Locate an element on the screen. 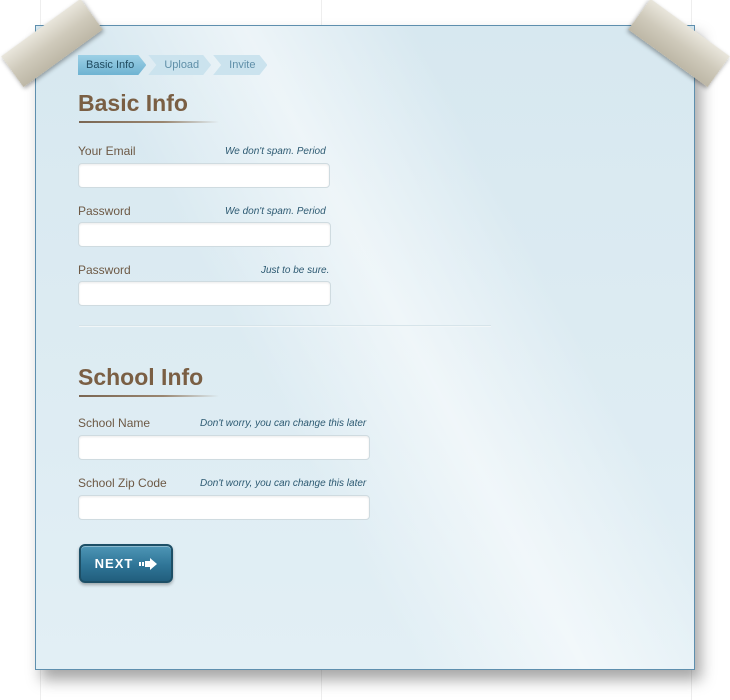 This screenshot has width=730, height=700. school-zip-field is located at coordinates (224, 507).